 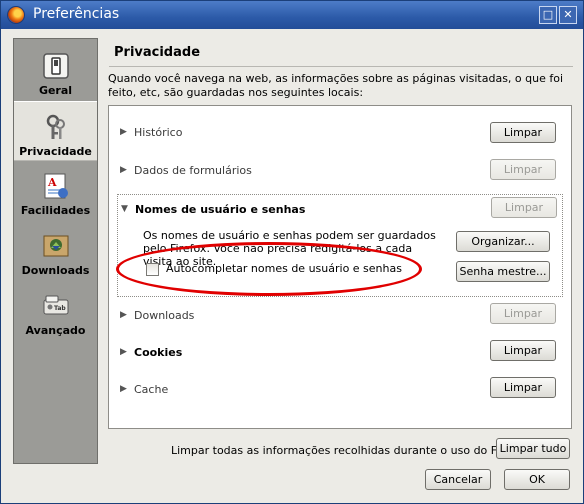 I want to click on item-label: Cookies, so click(x=158, y=352).